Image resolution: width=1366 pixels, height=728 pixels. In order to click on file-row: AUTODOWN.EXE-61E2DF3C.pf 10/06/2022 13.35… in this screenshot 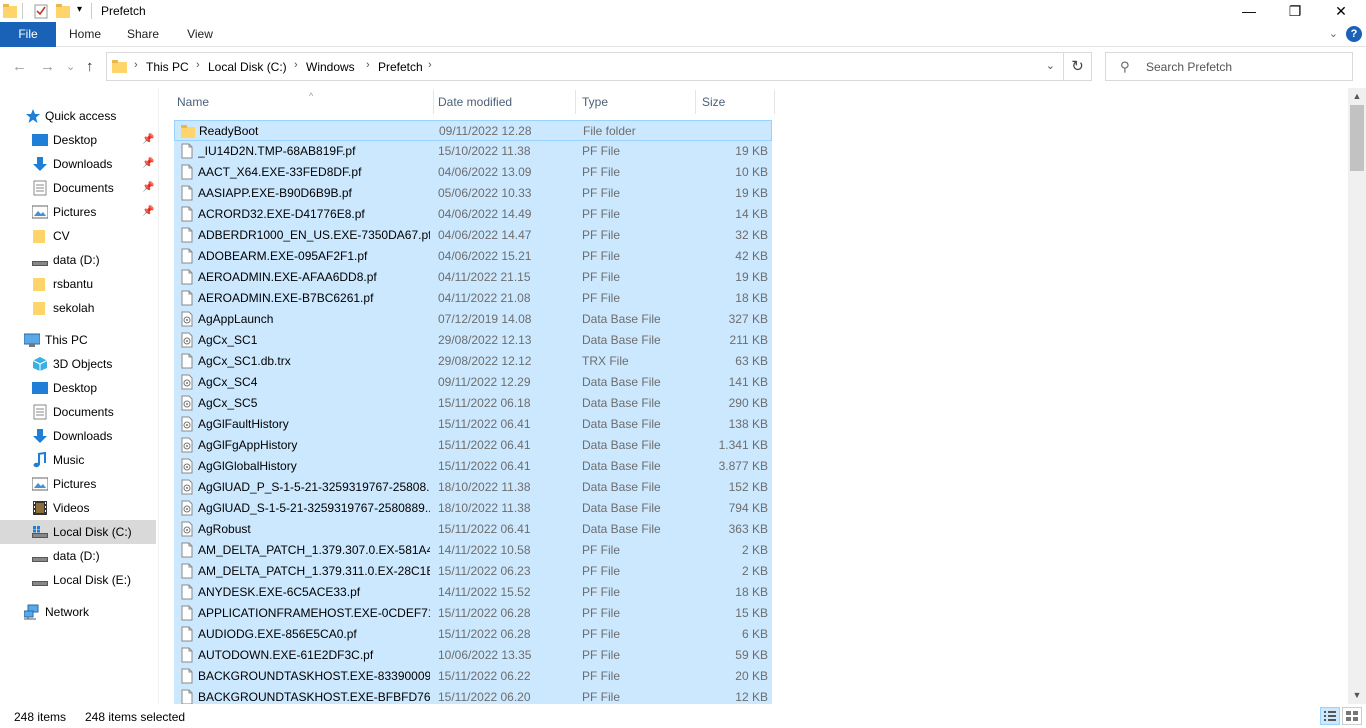, I will do `click(473, 655)`.